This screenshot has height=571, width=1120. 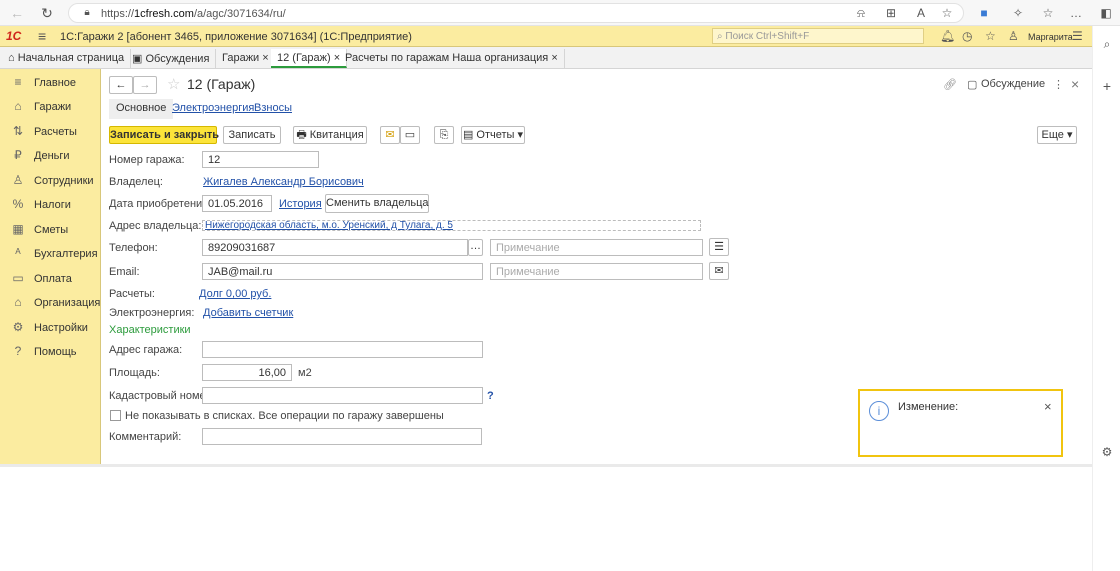 What do you see at coordinates (247, 372) in the screenshot?
I see `area-field: 16,00` at bounding box center [247, 372].